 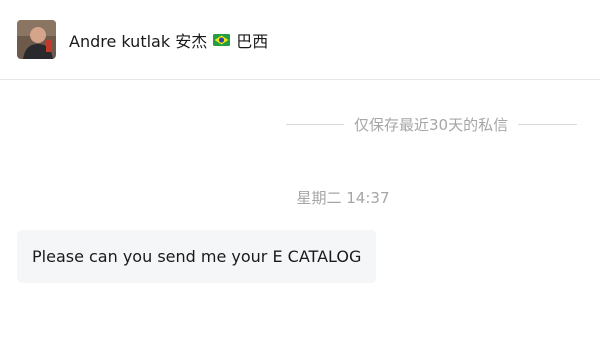 I want to click on notice-divider-right, so click(x=548, y=124).